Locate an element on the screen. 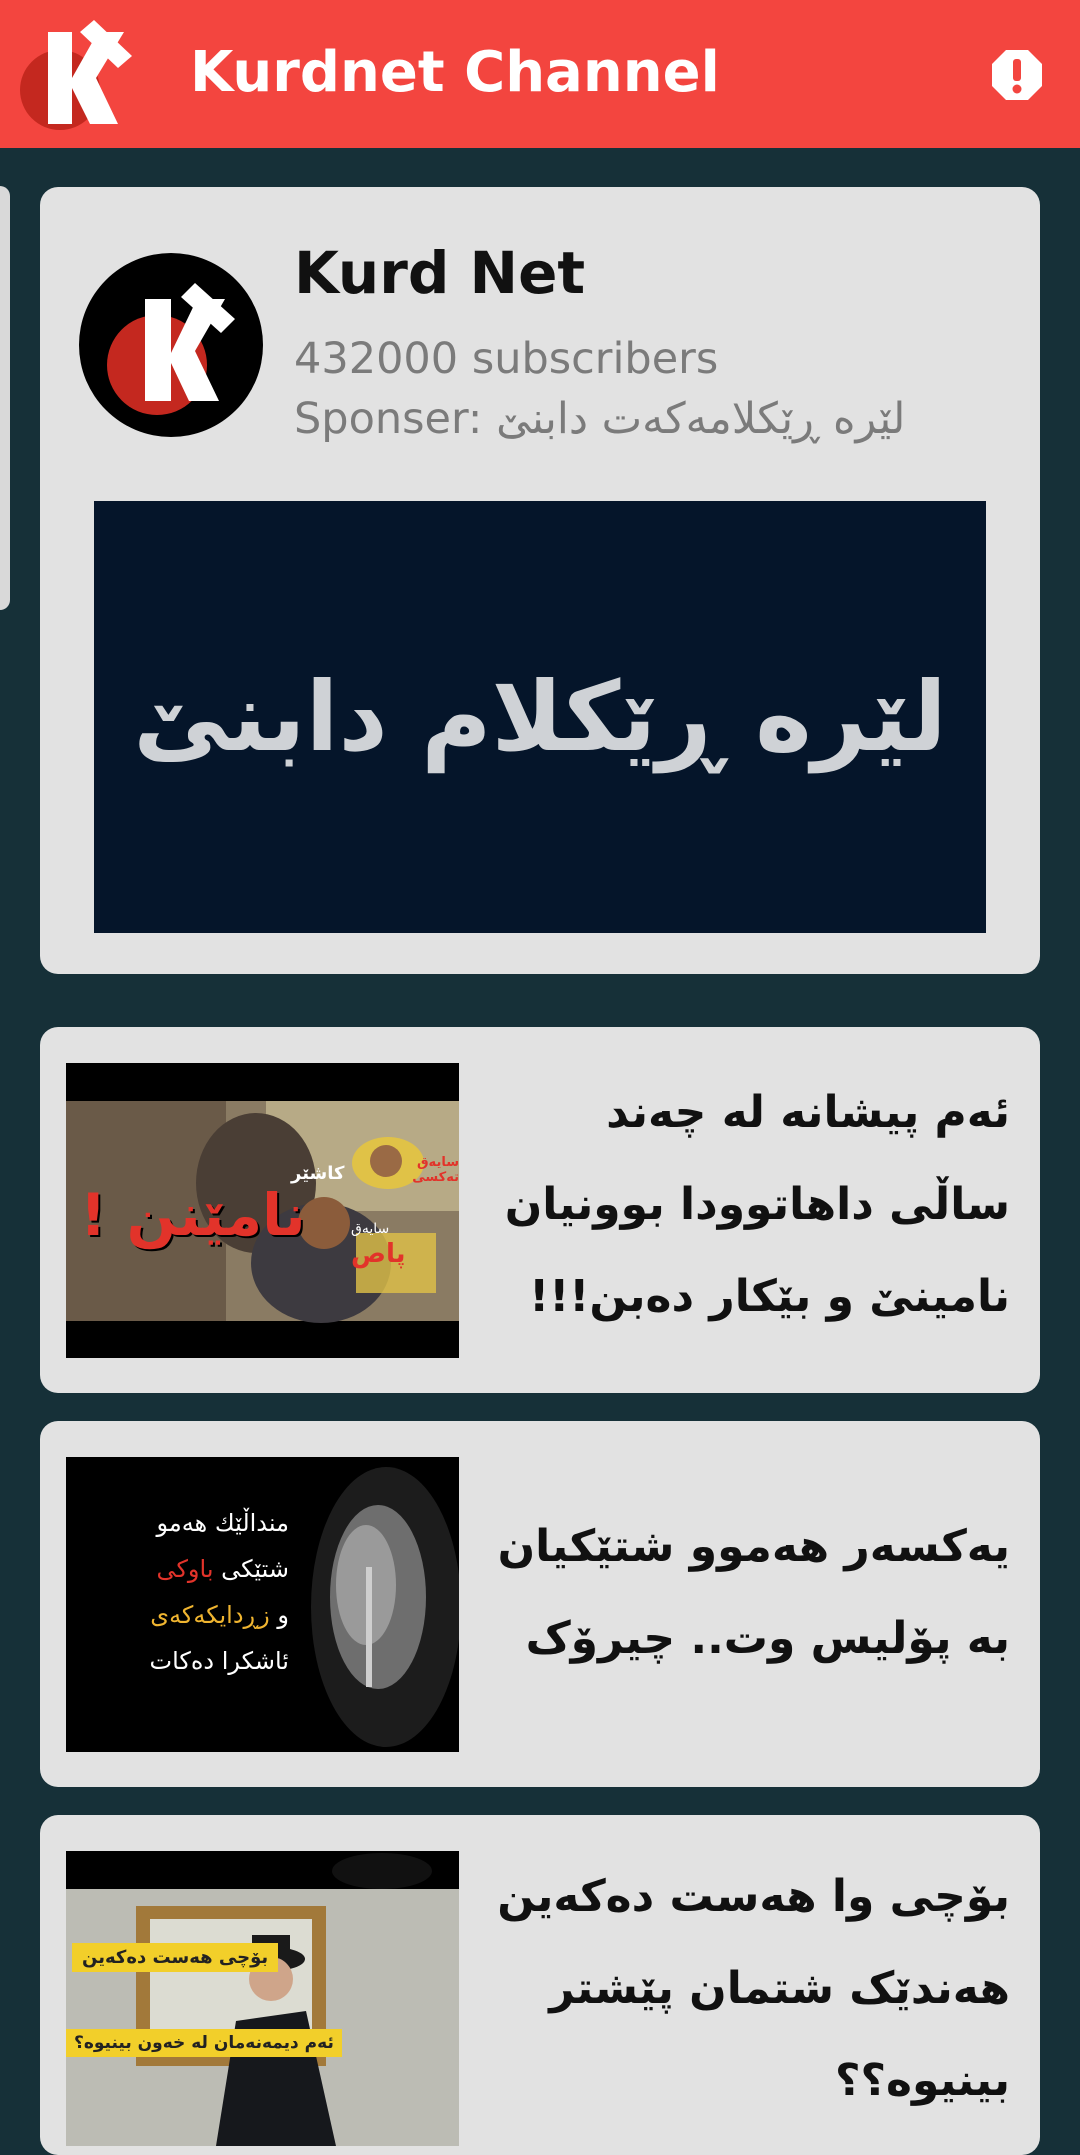  thumbnail-line: ئاشکرا دەکات is located at coordinates (219, 1661).